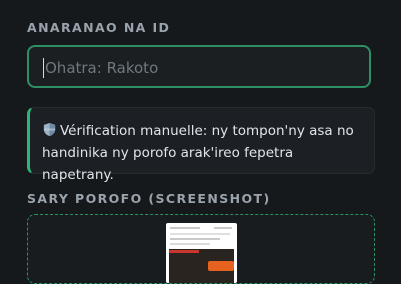  Describe the element at coordinates (43, 68) in the screenshot. I see `text-caret` at that location.